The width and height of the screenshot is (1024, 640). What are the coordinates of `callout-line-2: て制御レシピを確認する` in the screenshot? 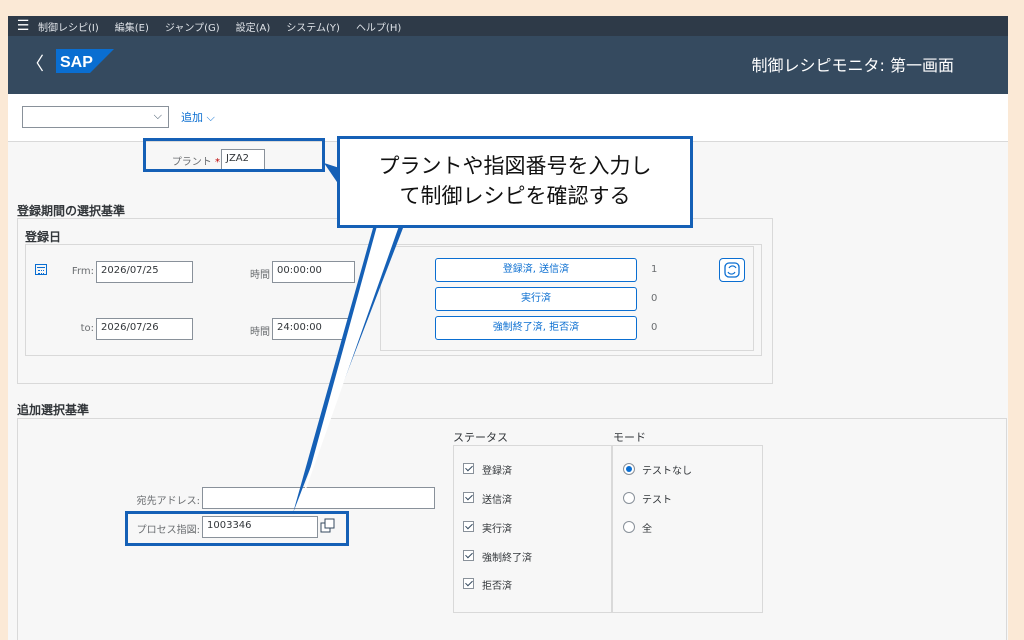 It's located at (515, 196).